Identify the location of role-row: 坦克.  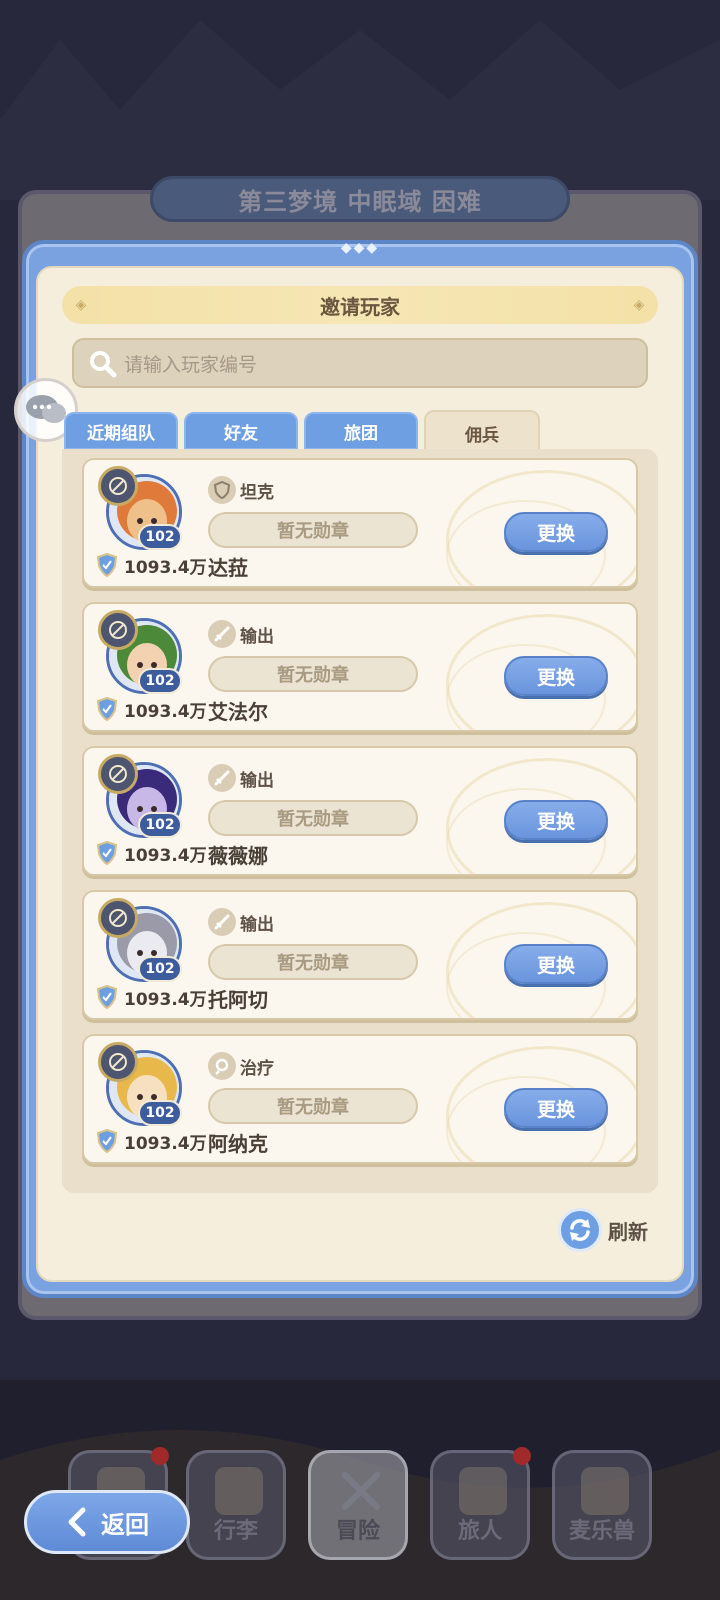
(241, 490).